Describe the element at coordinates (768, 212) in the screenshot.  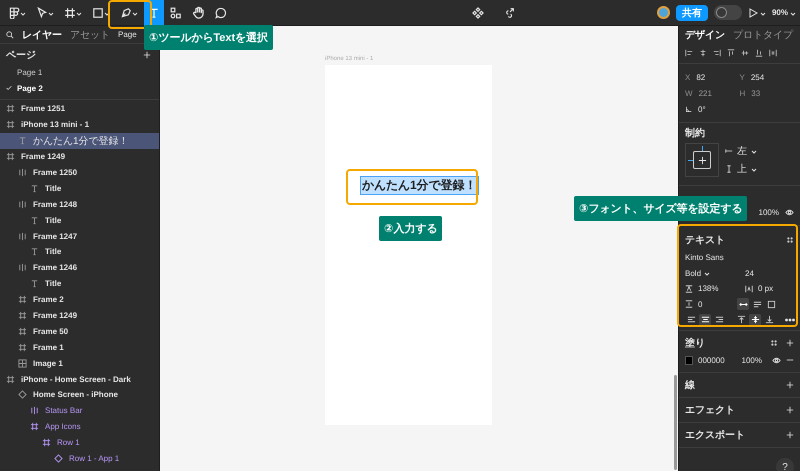
I see `opacity-value: 100%` at that location.